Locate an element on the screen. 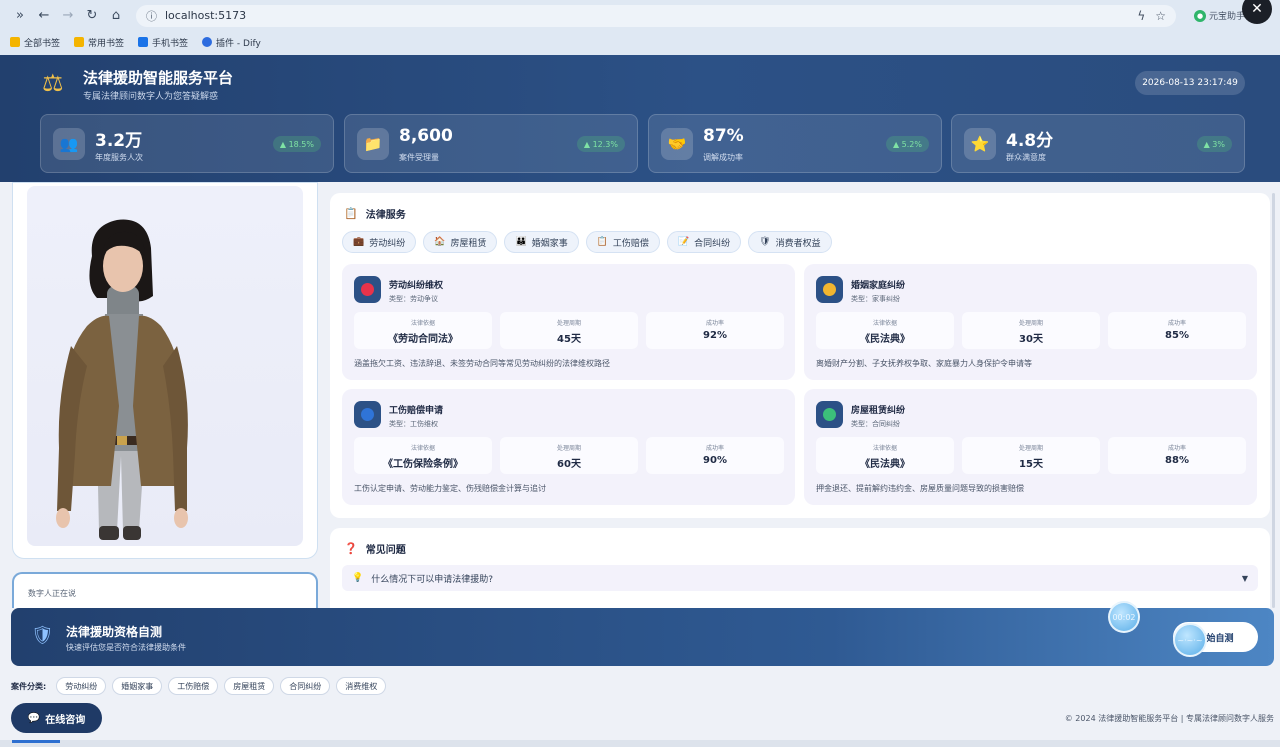  period-box: 处理周期 15天 is located at coordinates (1031, 455).